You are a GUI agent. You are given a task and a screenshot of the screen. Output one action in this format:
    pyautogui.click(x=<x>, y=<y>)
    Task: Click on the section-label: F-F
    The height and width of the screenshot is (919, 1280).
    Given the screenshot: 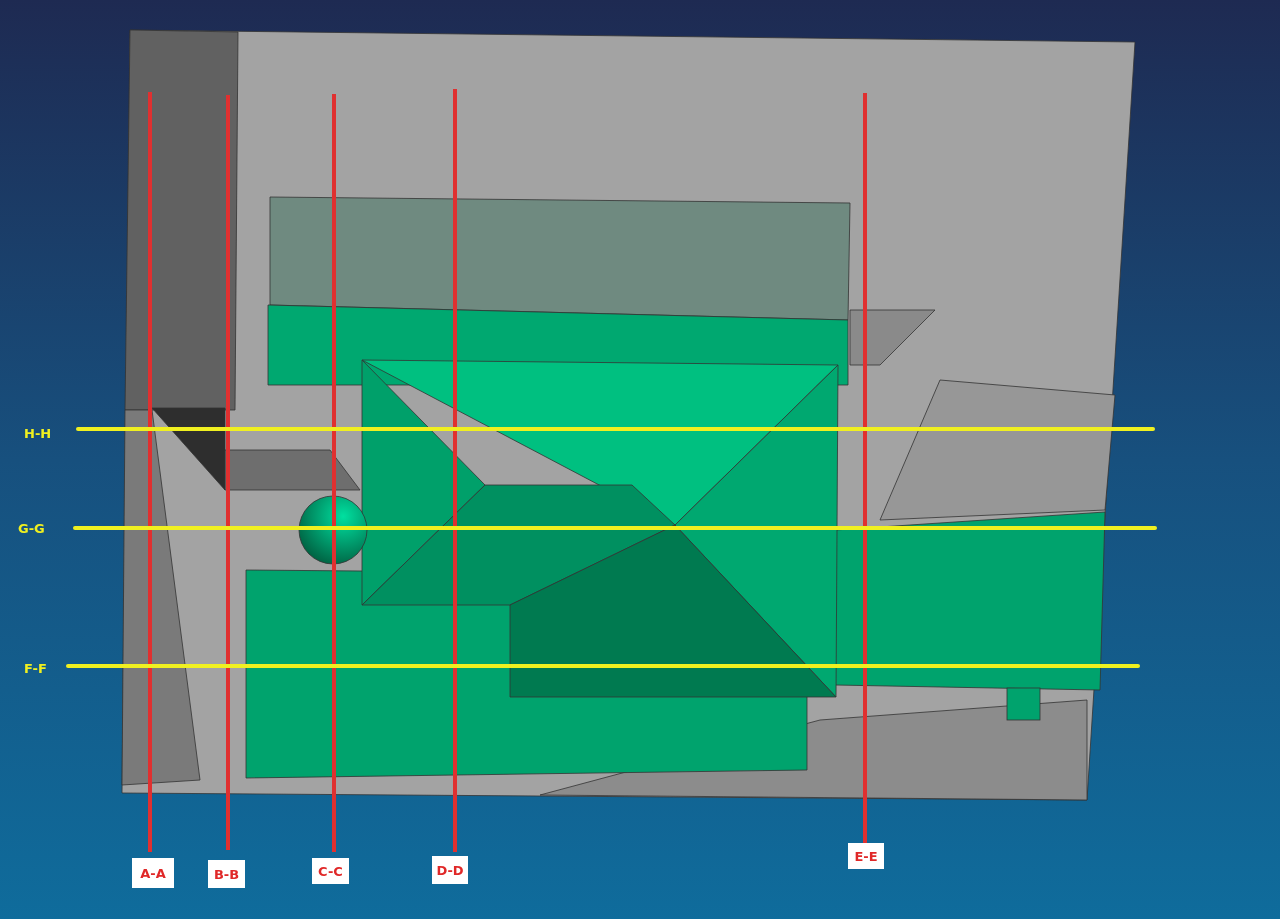 What is the action you would take?
    pyautogui.click(x=35, y=668)
    